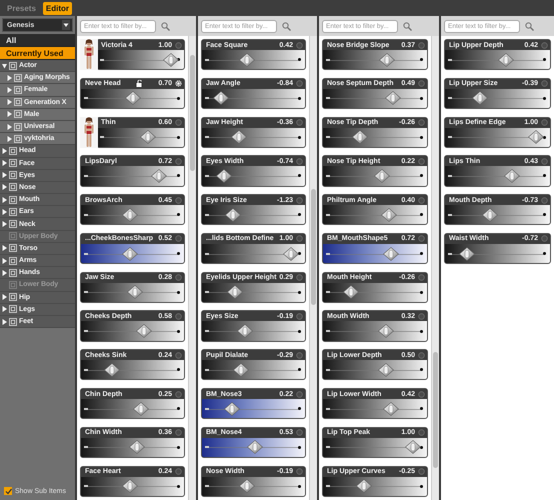 Image resolution: width=554 pixels, height=500 pixels. I want to click on filter-item: All, so click(37, 40).